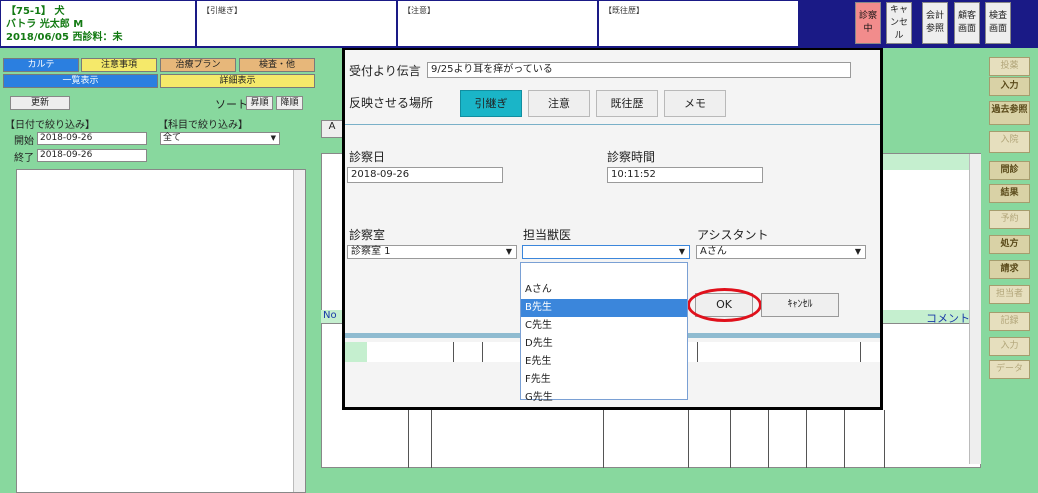 Image resolution: width=1038 pixels, height=493 pixels. Describe the element at coordinates (935, 23) in the screenshot. I see `accounting-button: 会計参照` at that location.